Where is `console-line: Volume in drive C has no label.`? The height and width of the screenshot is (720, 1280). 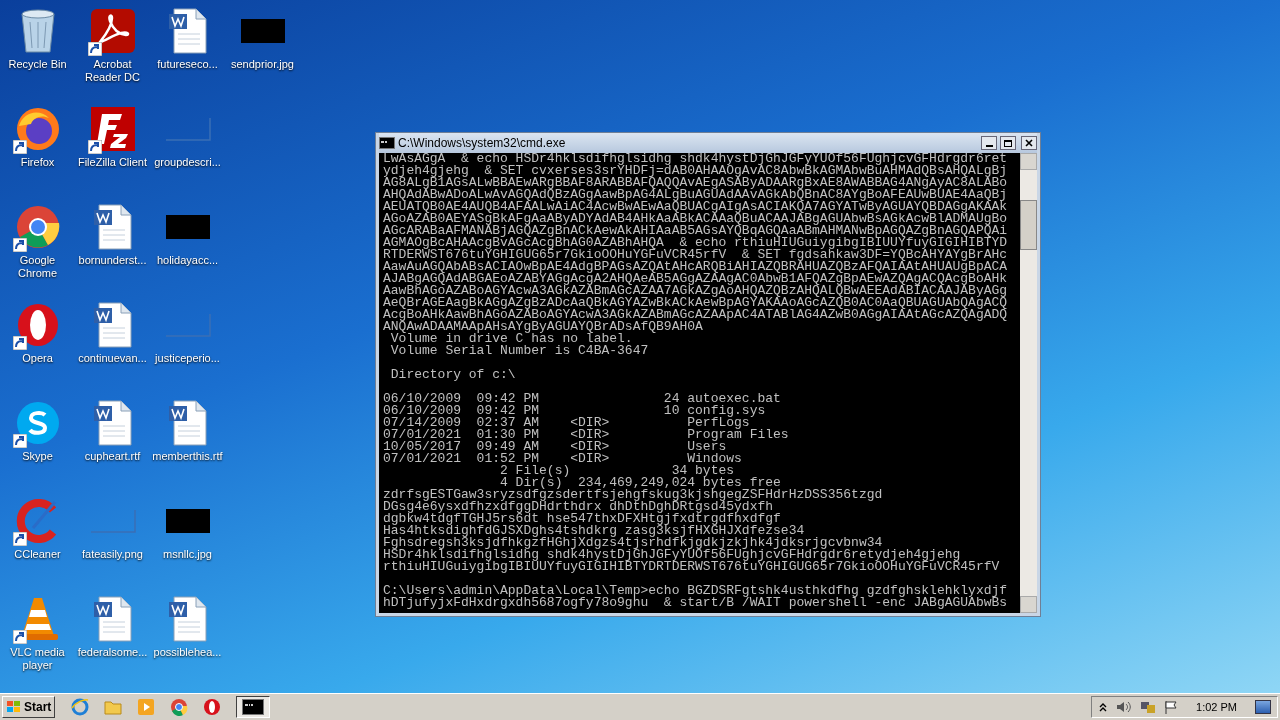
console-line: Volume in drive C has no label. is located at coordinates (511, 339).